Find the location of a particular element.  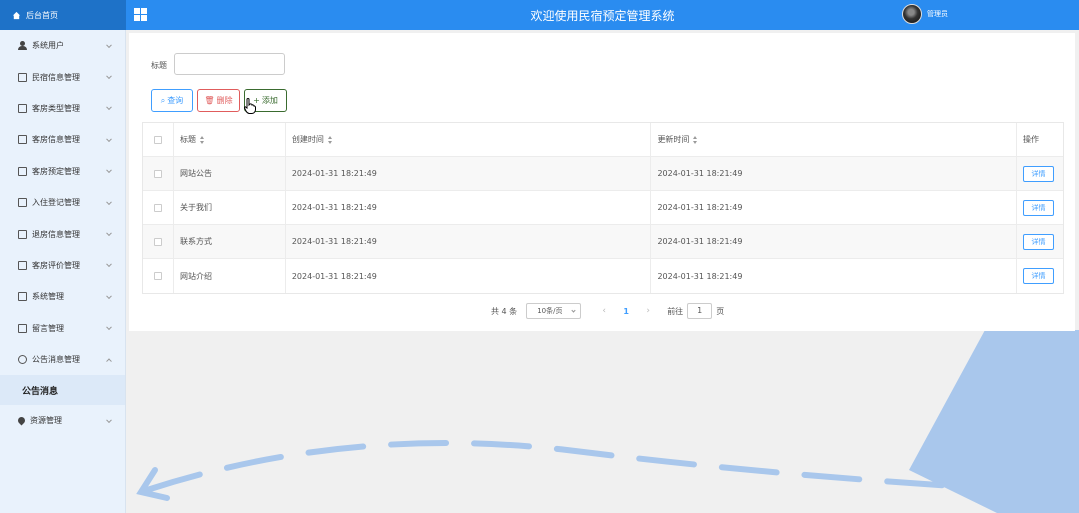

search-title-input is located at coordinates (229, 64).